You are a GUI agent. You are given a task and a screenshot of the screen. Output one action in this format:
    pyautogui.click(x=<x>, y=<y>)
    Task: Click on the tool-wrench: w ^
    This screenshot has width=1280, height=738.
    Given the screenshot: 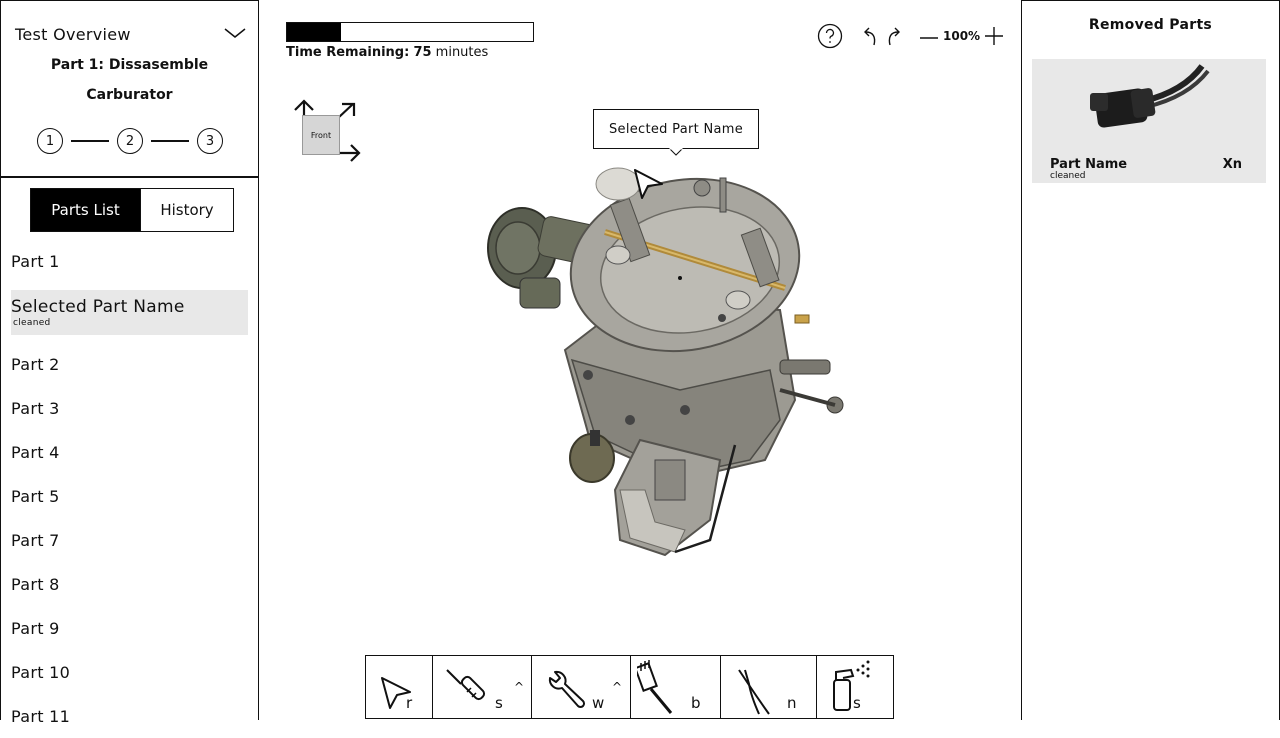 What is the action you would take?
    pyautogui.click(x=581, y=687)
    